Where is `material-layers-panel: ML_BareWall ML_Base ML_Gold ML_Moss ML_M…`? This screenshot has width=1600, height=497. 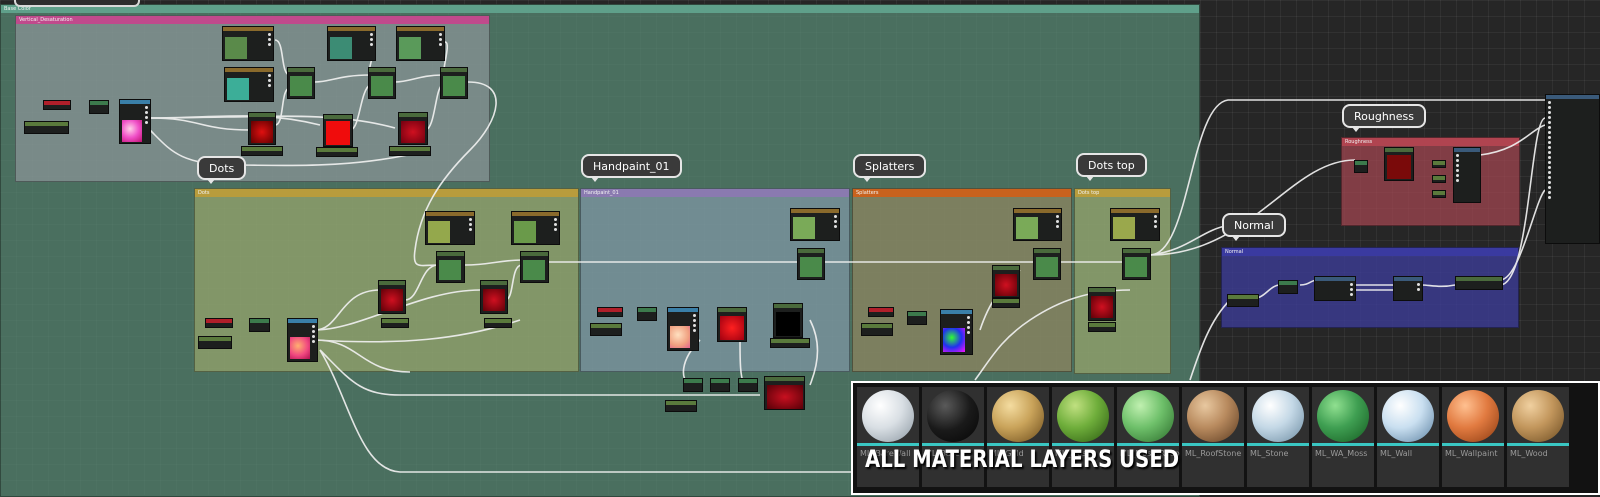 material-layers-panel: ML_BareWall ML_Base ML_Gold ML_Moss ML_M… is located at coordinates (1225, 438).